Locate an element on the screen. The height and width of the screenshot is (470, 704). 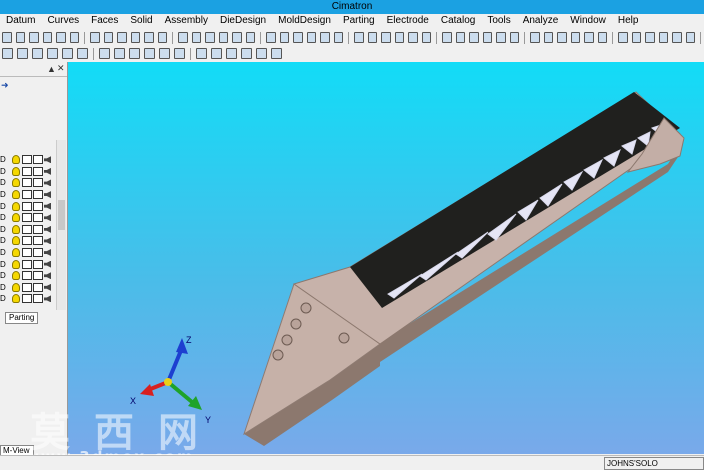
tree-expand-icon: ➜ is located at coordinates (5, 85).